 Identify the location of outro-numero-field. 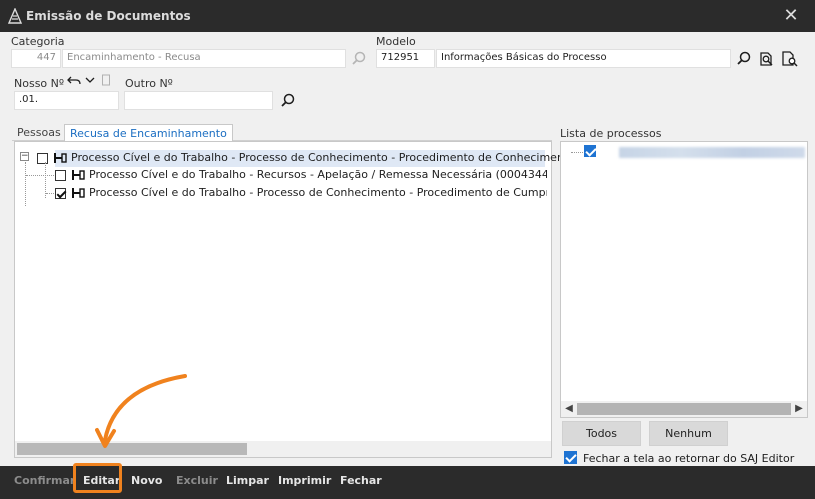
(198, 100).